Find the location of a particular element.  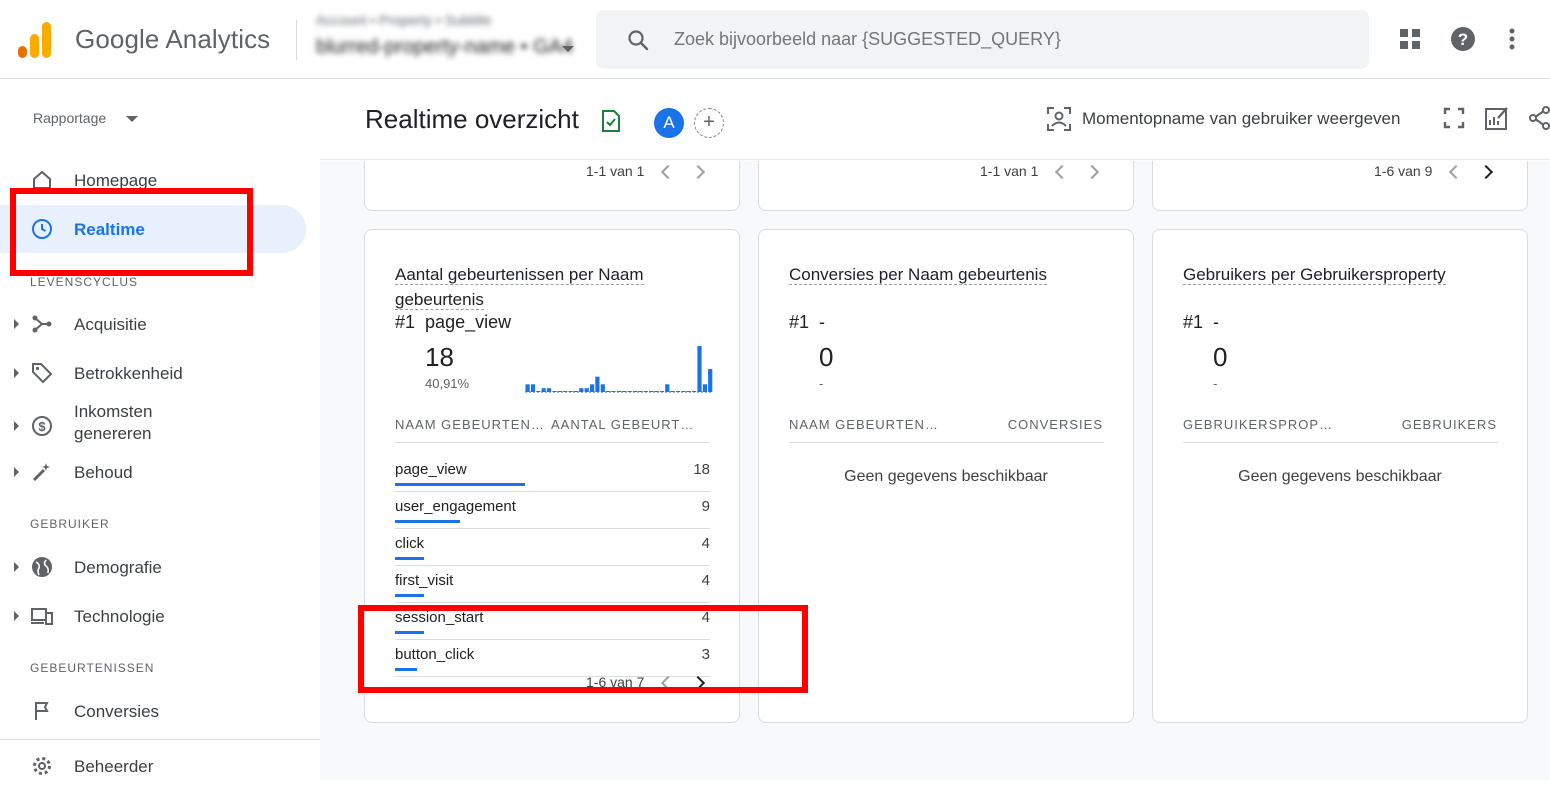

event-count: 18 is located at coordinates (701, 469).